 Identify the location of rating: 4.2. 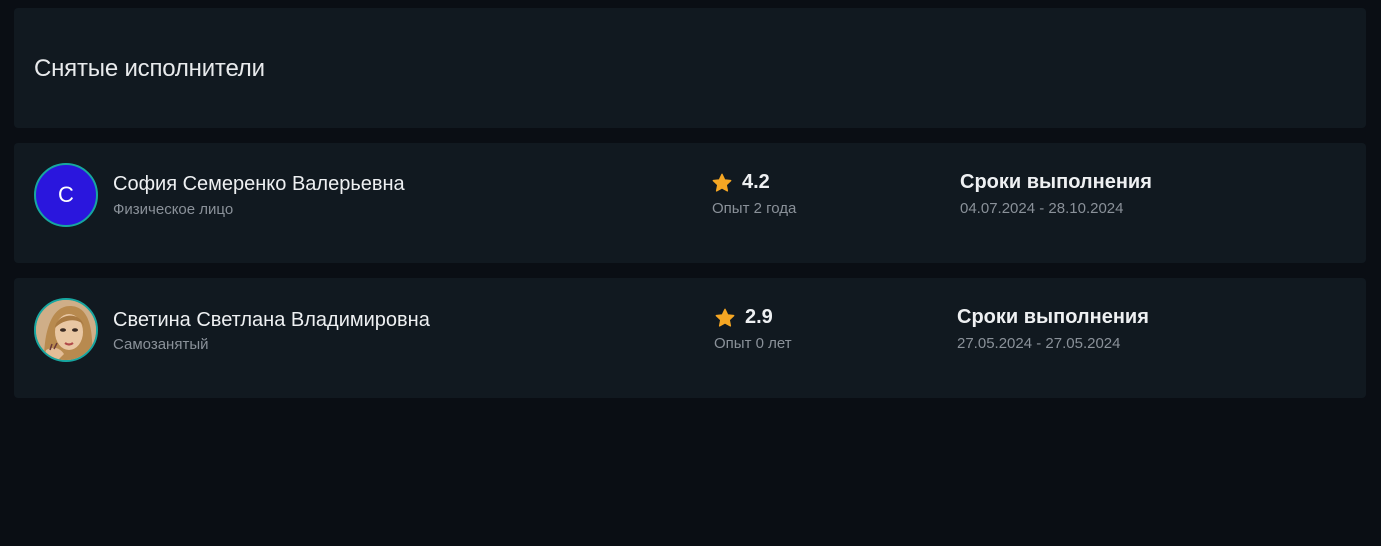
(740, 182).